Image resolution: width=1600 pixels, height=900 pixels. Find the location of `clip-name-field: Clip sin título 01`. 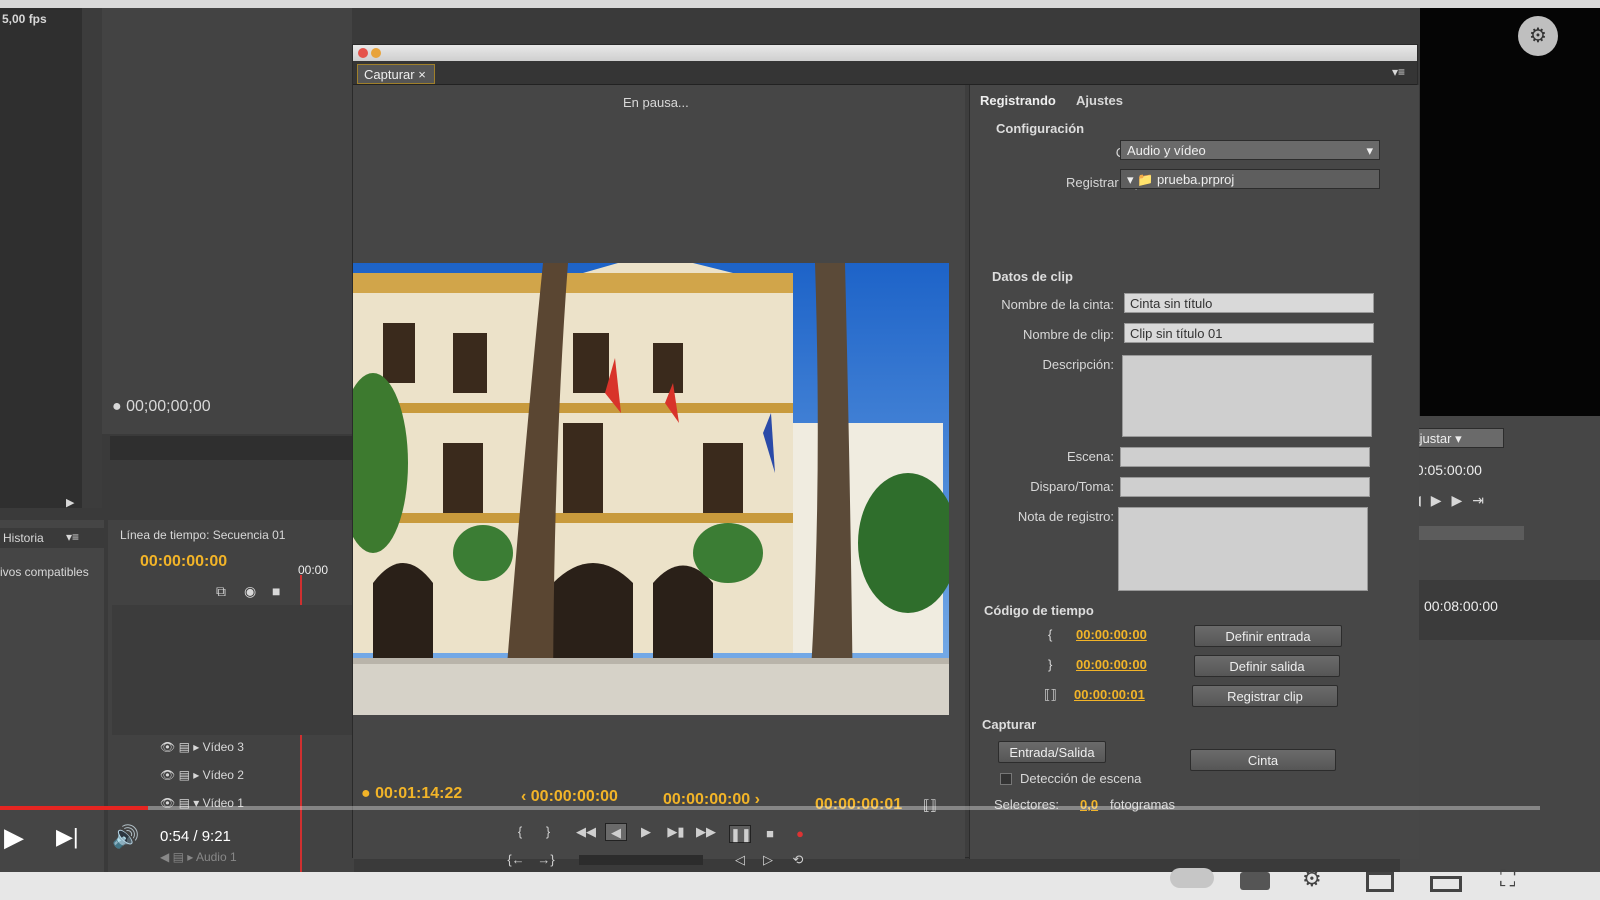

clip-name-field: Clip sin título 01 is located at coordinates (1249, 333).